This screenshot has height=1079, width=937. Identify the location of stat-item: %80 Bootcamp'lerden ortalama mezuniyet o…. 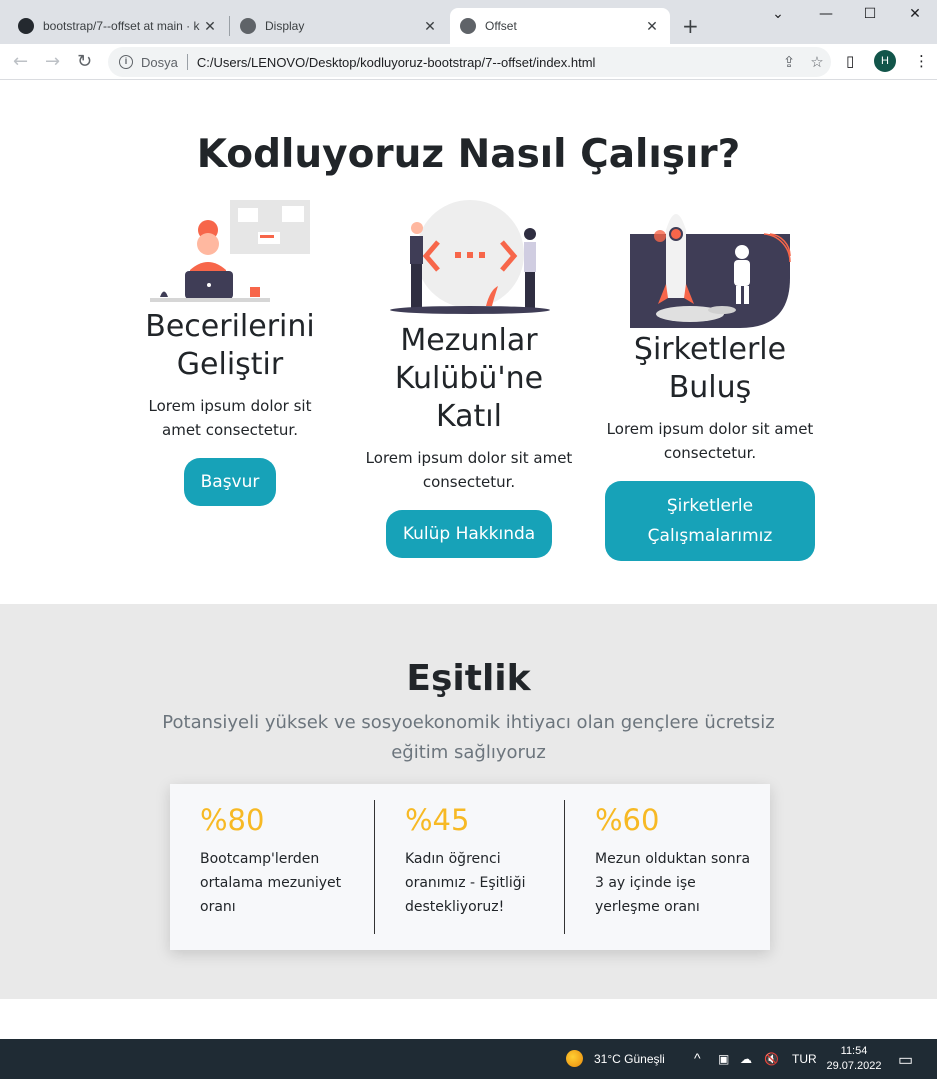
(265, 867).